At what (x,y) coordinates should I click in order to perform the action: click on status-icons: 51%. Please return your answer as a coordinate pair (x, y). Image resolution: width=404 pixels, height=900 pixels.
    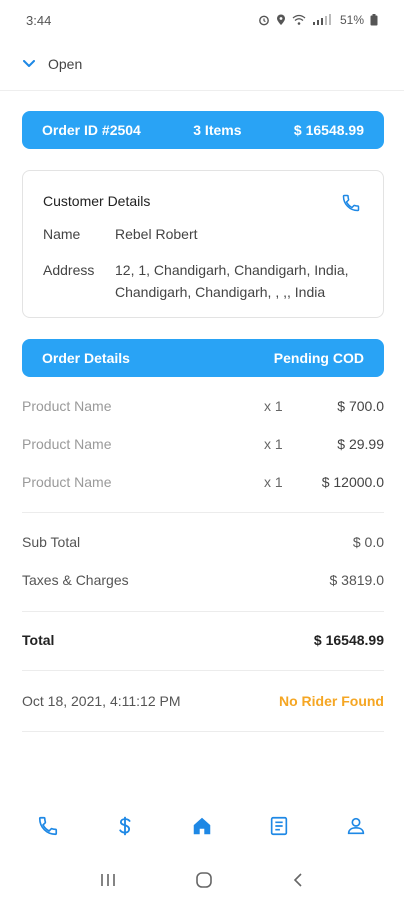
    Looking at the image, I should click on (318, 20).